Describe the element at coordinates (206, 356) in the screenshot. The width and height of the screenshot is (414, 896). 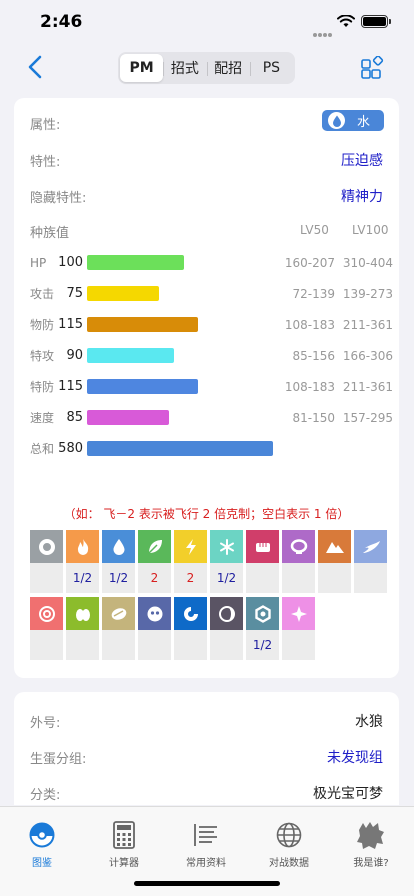
I see `stat-row: 特攻 90 85-156 166-306` at that location.